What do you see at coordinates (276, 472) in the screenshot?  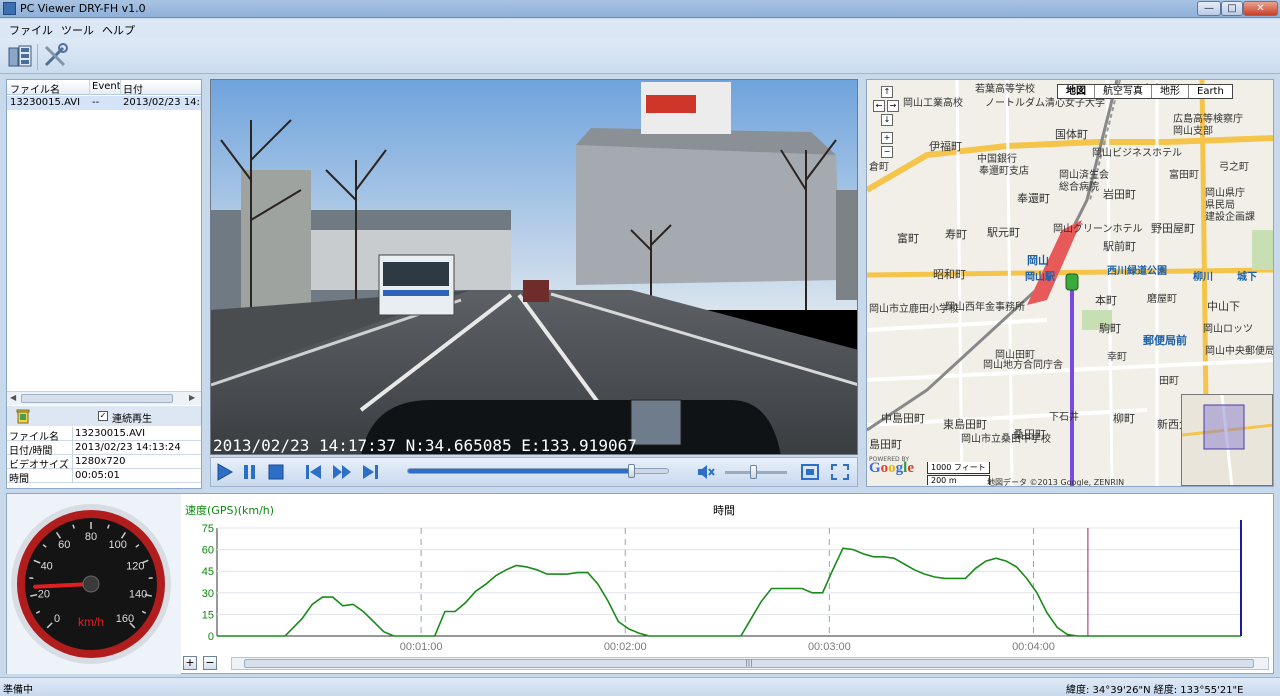 I see `stop-icon` at bounding box center [276, 472].